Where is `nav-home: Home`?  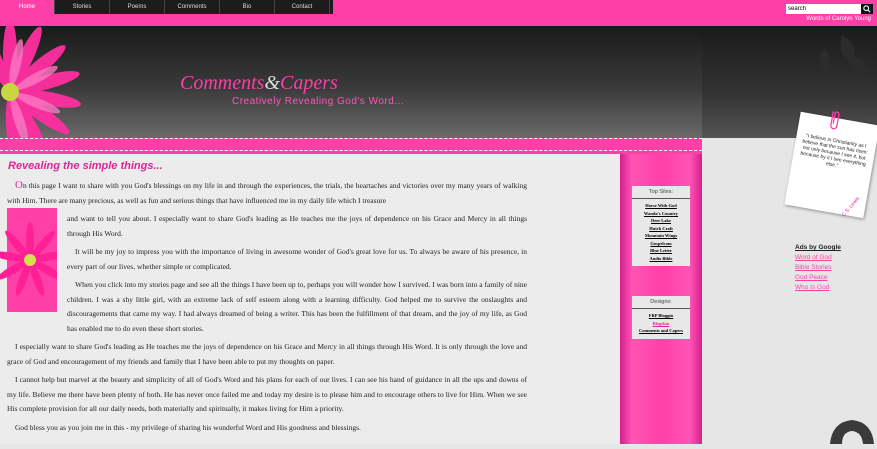
nav-home: Home is located at coordinates (27, 7).